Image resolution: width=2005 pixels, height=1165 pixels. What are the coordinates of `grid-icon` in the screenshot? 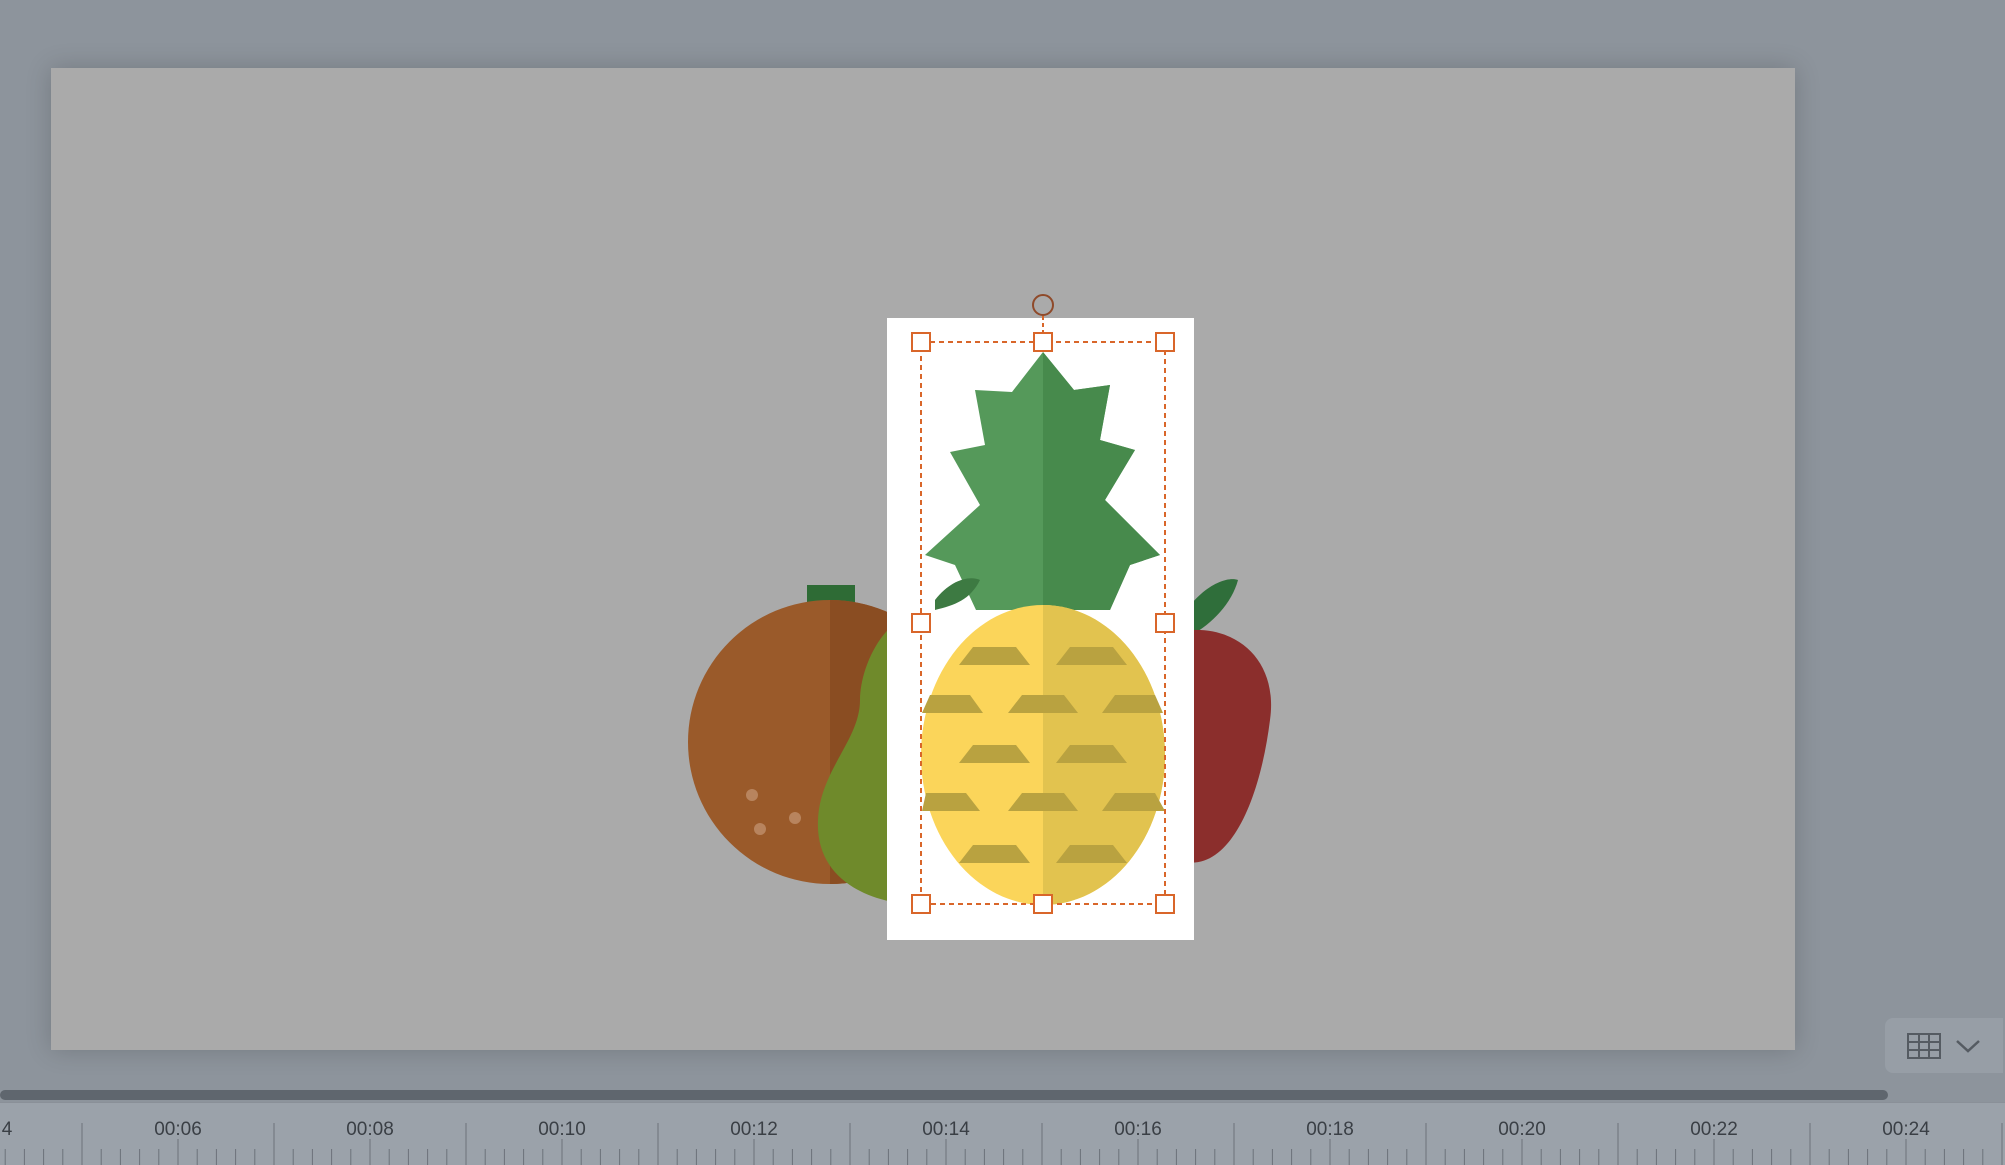 It's located at (1924, 1045).